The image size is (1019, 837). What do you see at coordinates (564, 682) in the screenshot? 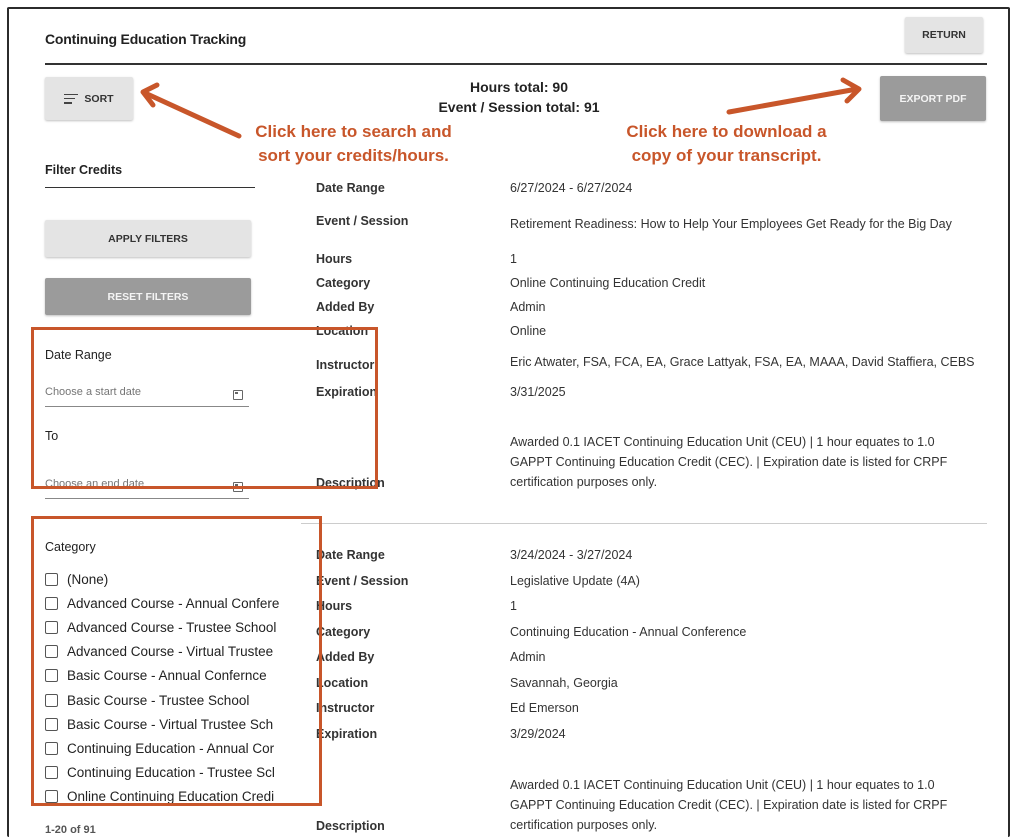
I see `record-location: Savannah, Georgia` at bounding box center [564, 682].